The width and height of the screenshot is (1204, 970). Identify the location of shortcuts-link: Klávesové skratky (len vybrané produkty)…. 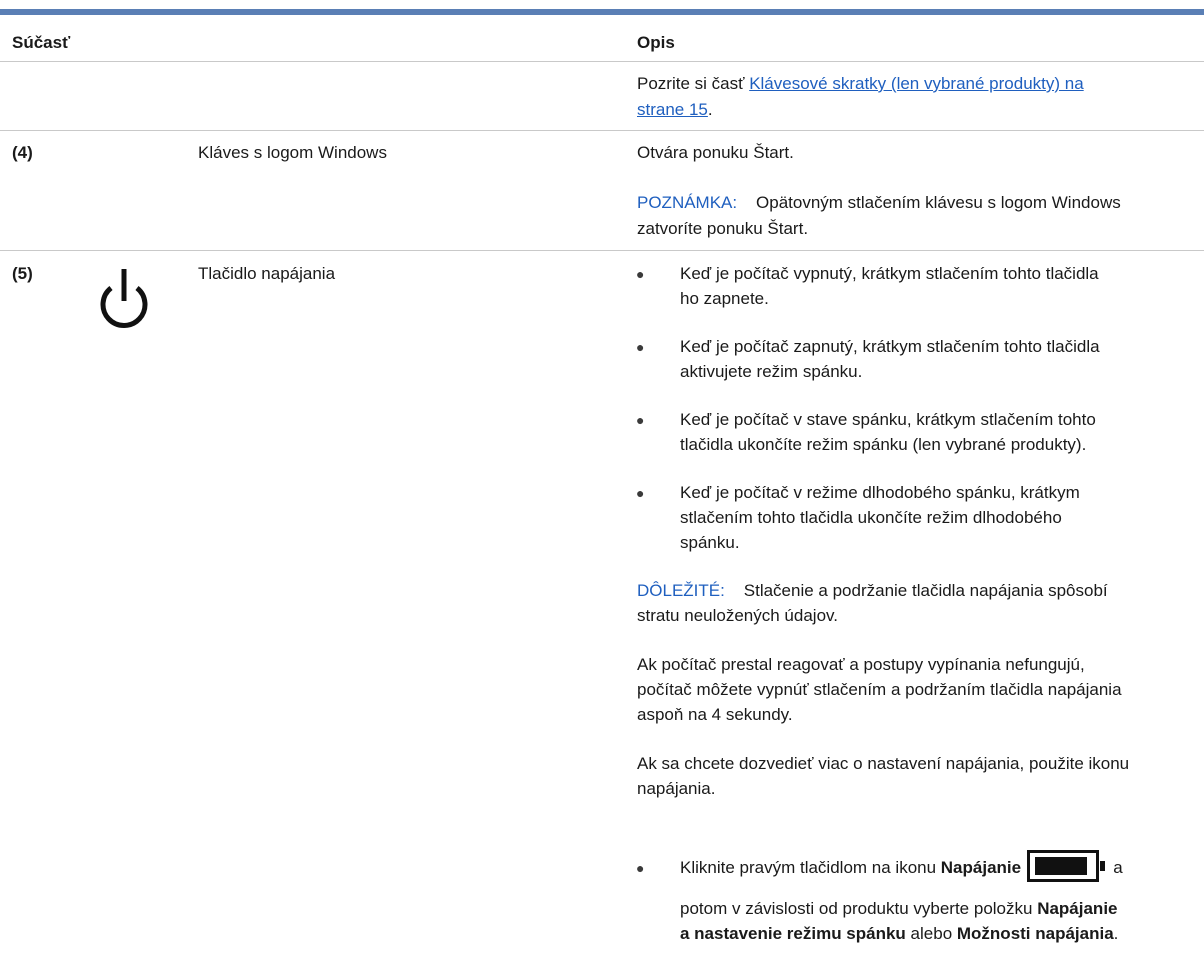
(916, 83).